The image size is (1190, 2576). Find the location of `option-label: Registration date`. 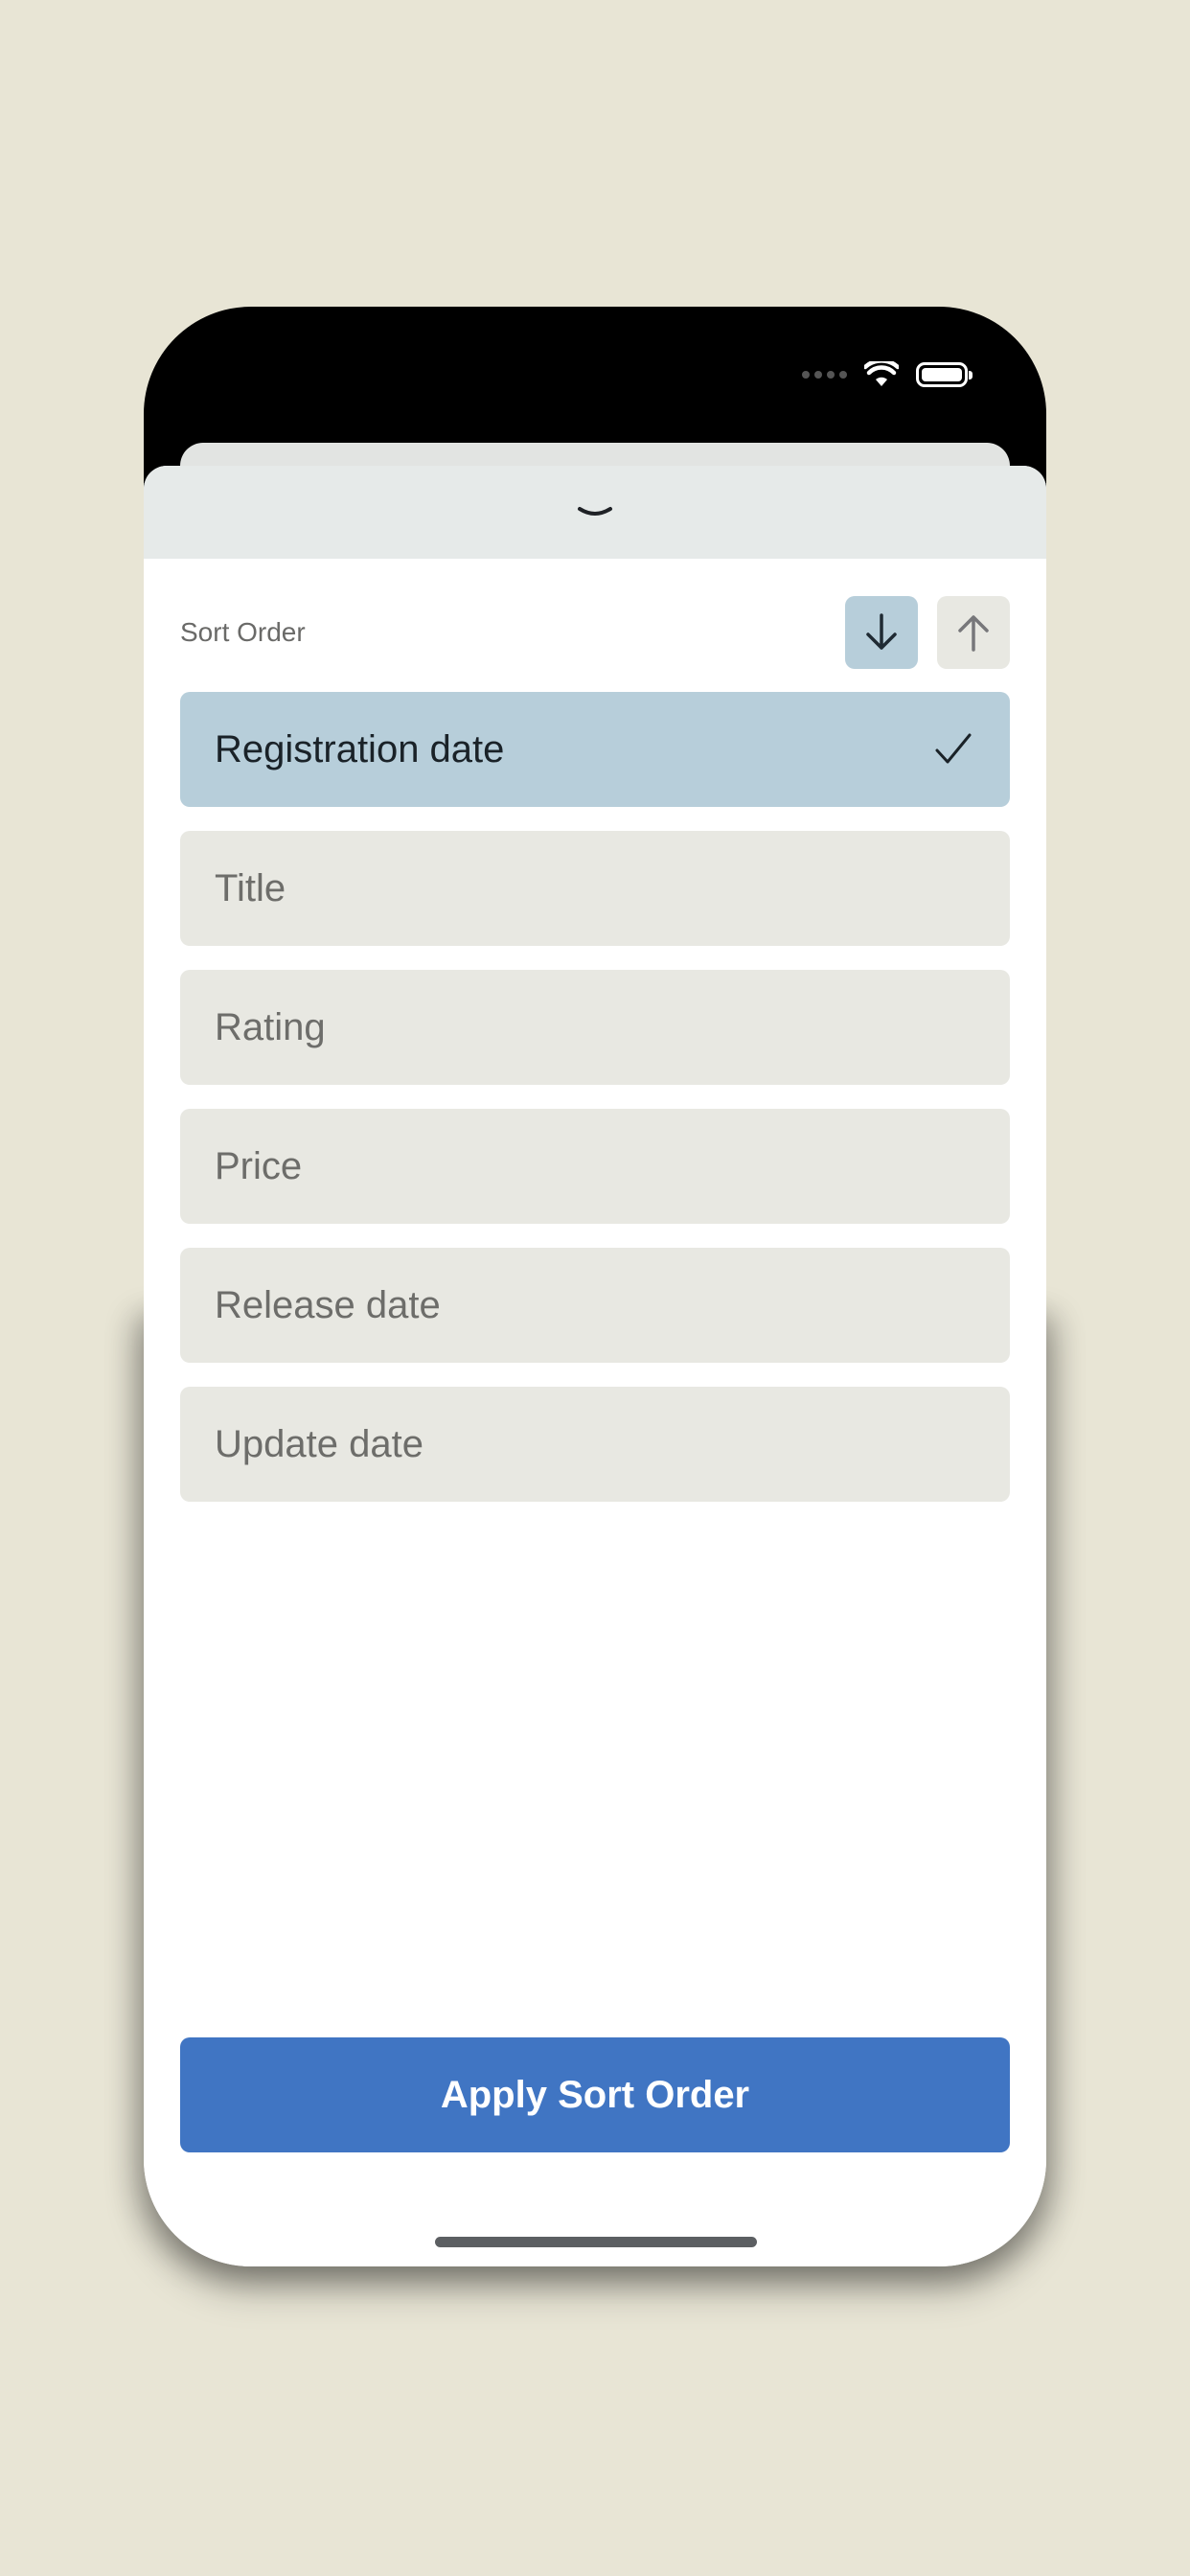

option-label: Registration date is located at coordinates (360, 748).